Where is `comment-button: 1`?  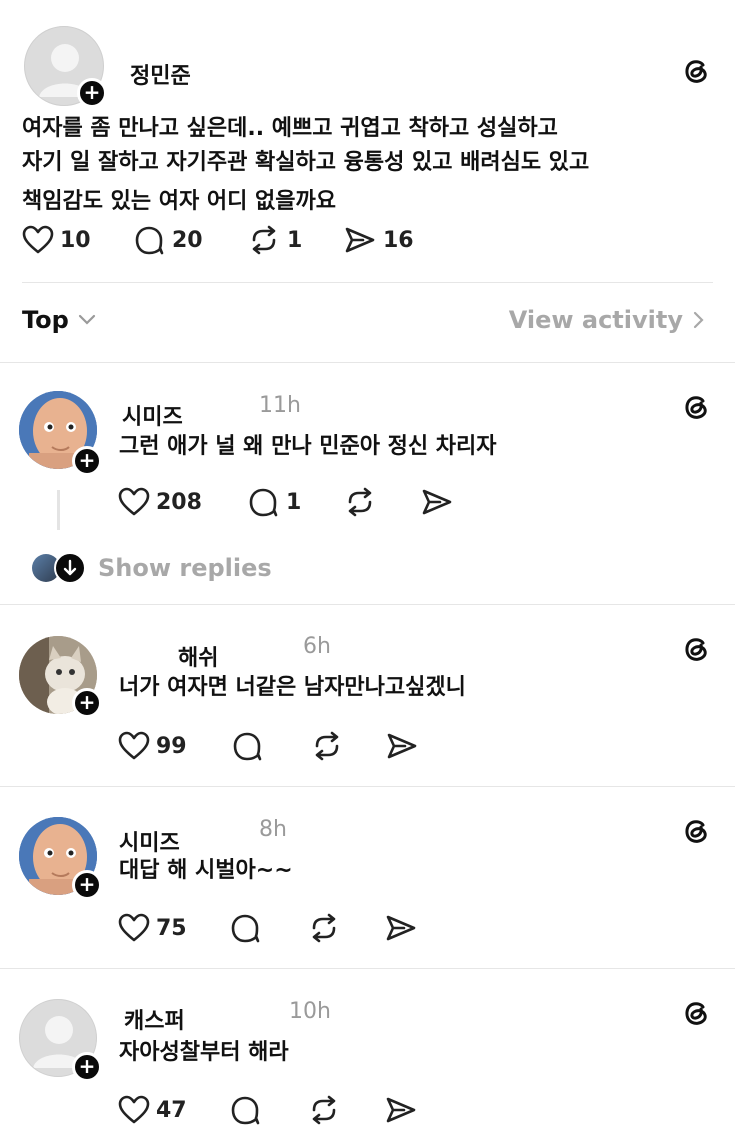
comment-button: 1 is located at coordinates (274, 502).